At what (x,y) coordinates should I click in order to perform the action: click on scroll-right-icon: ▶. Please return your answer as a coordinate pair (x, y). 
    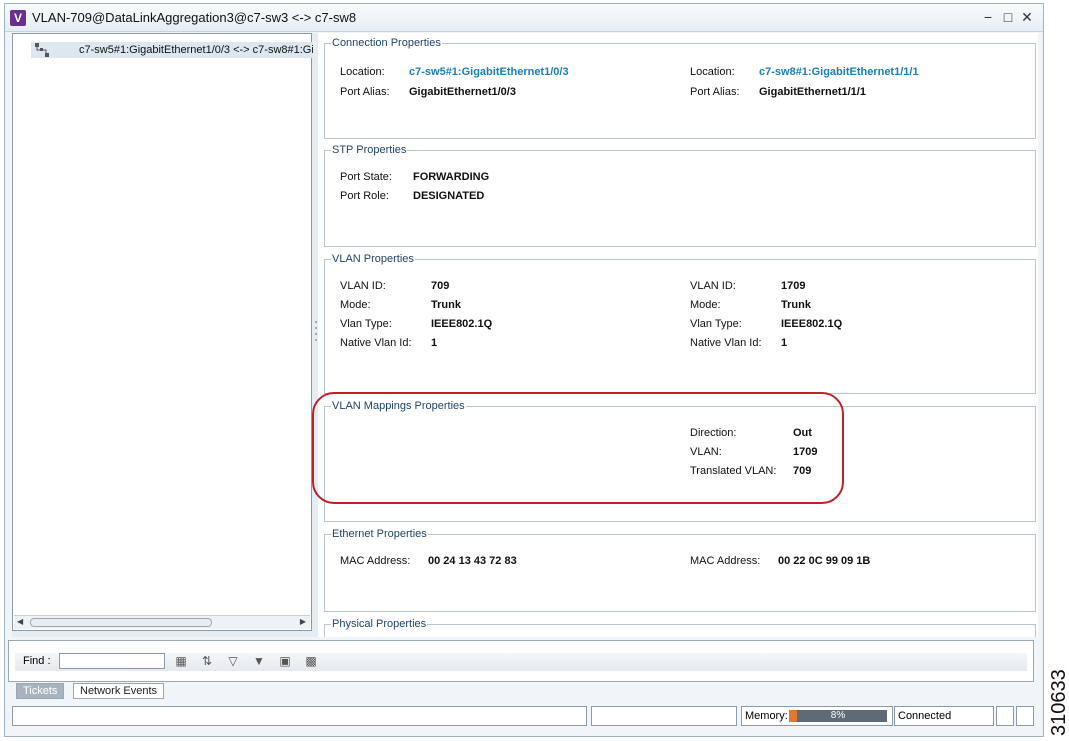
    Looking at the image, I should click on (303, 621).